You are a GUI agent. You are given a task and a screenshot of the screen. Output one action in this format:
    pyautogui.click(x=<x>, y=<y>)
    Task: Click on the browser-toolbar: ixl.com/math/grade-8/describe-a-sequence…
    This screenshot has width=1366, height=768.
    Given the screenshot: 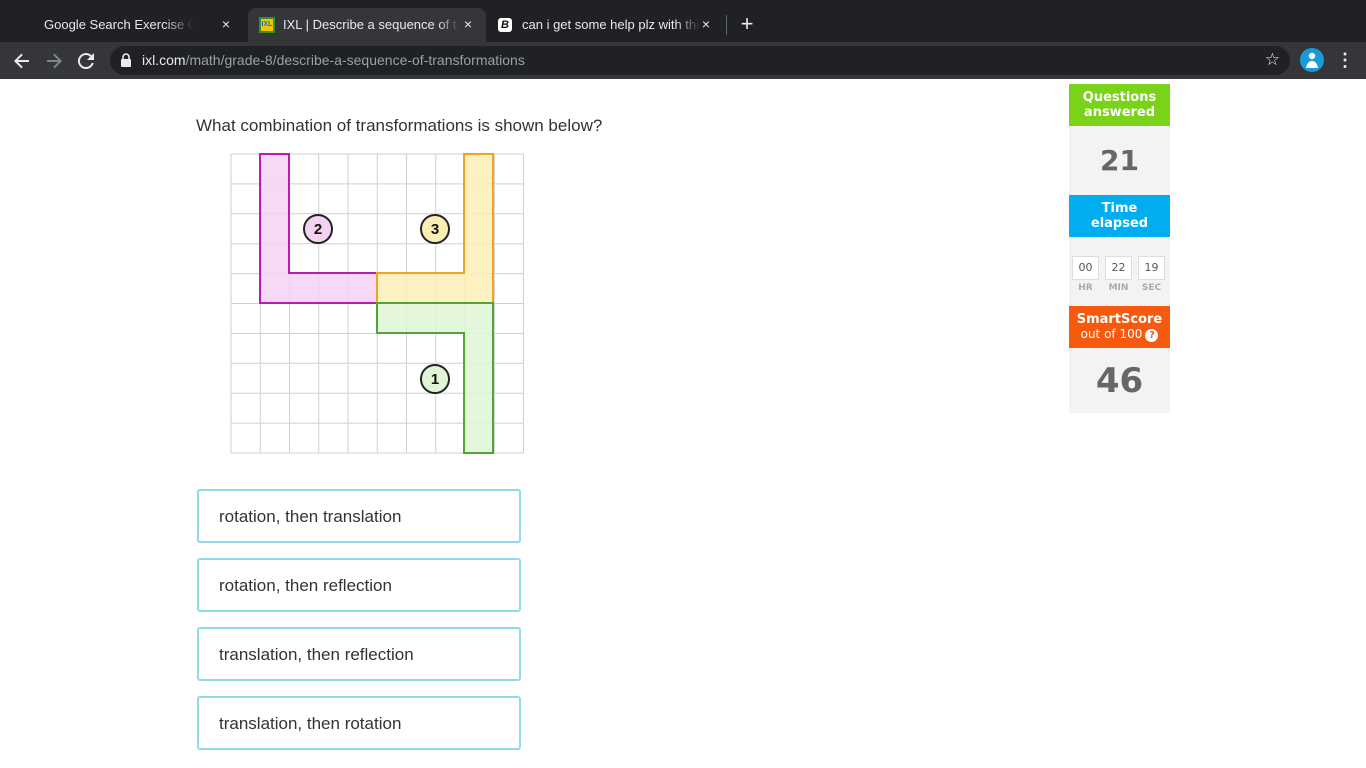 What is the action you would take?
    pyautogui.click(x=683, y=60)
    